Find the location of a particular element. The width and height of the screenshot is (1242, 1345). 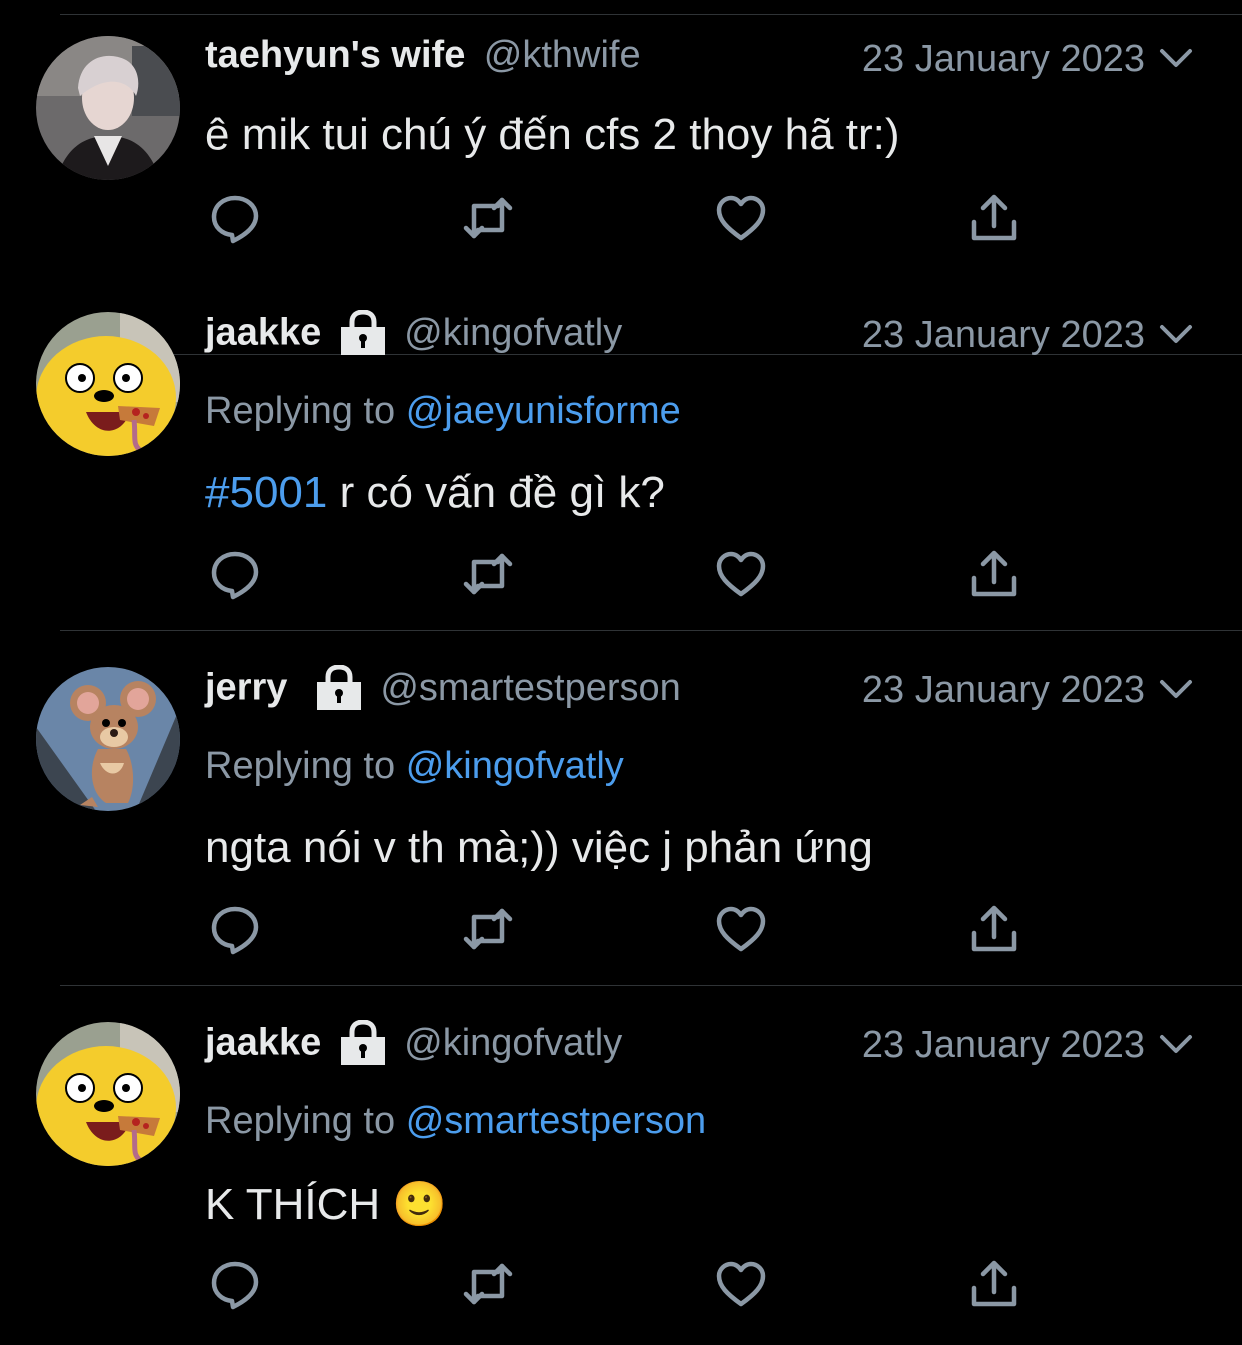

tweet-text: ê mik tui chú ý đến cfs 2 thoy hã tr:) is located at coordinates (552, 135).